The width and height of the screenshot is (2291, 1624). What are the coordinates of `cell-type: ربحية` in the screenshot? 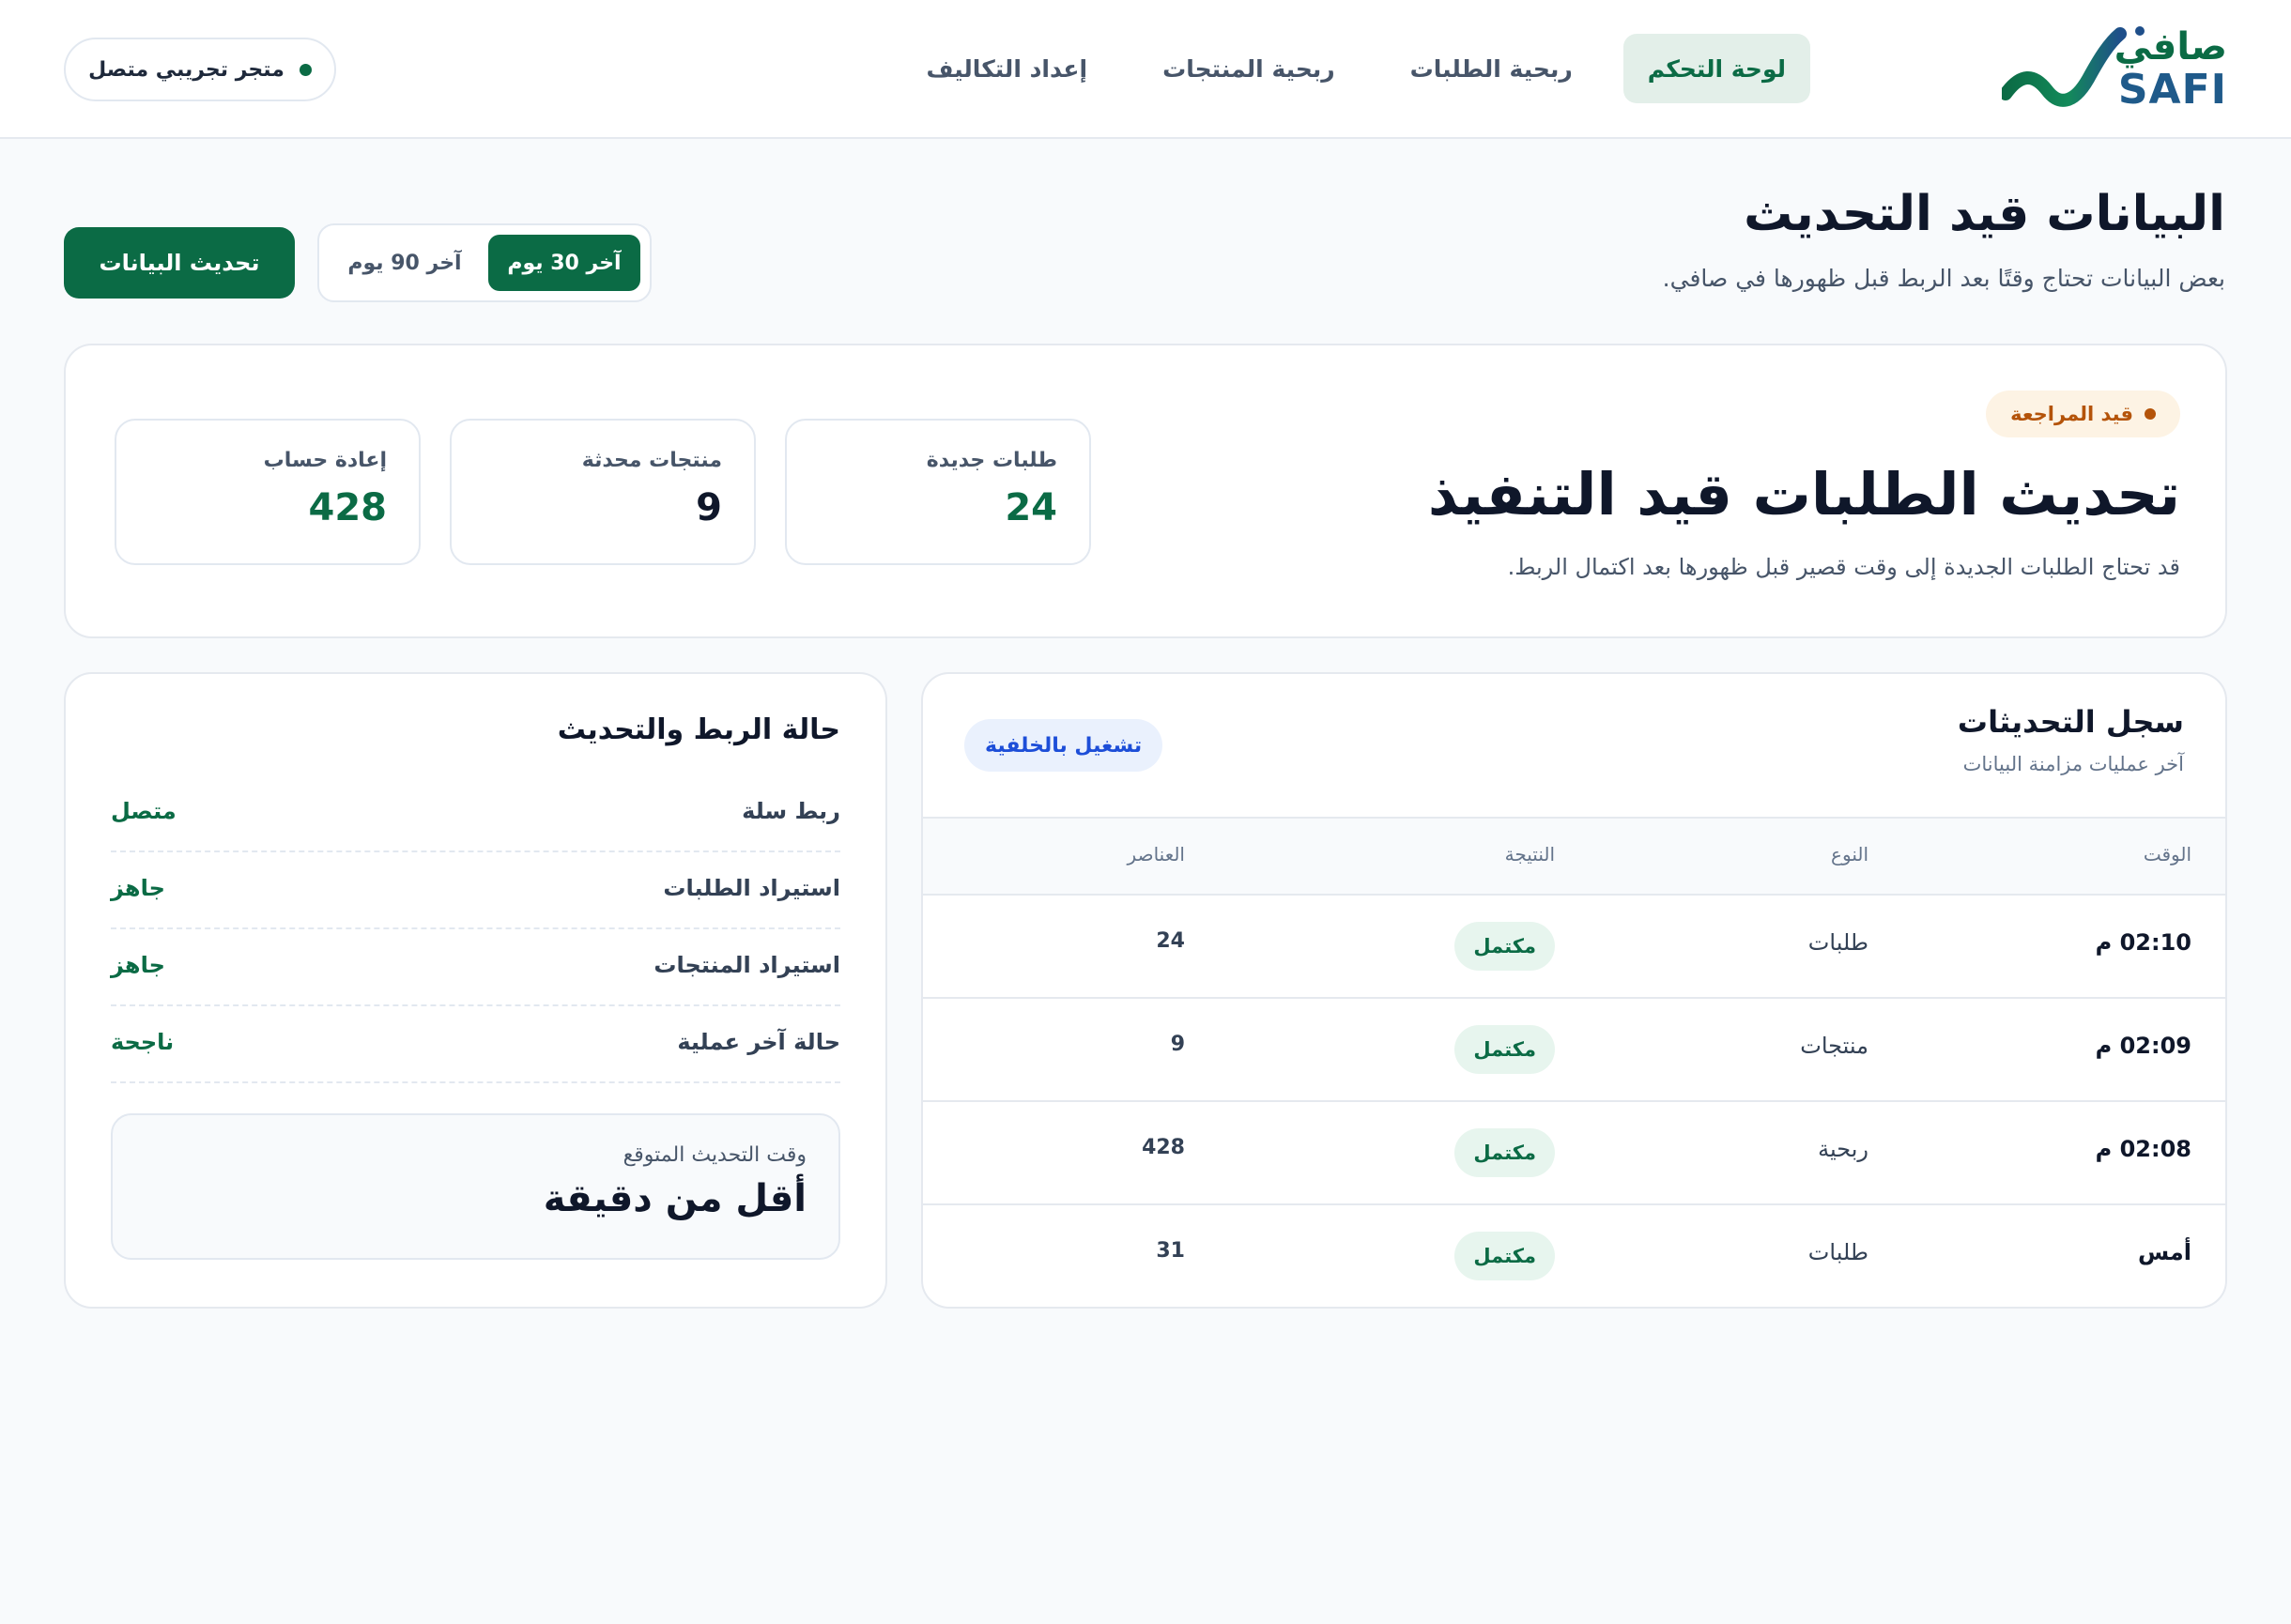 It's located at (1843, 1149).